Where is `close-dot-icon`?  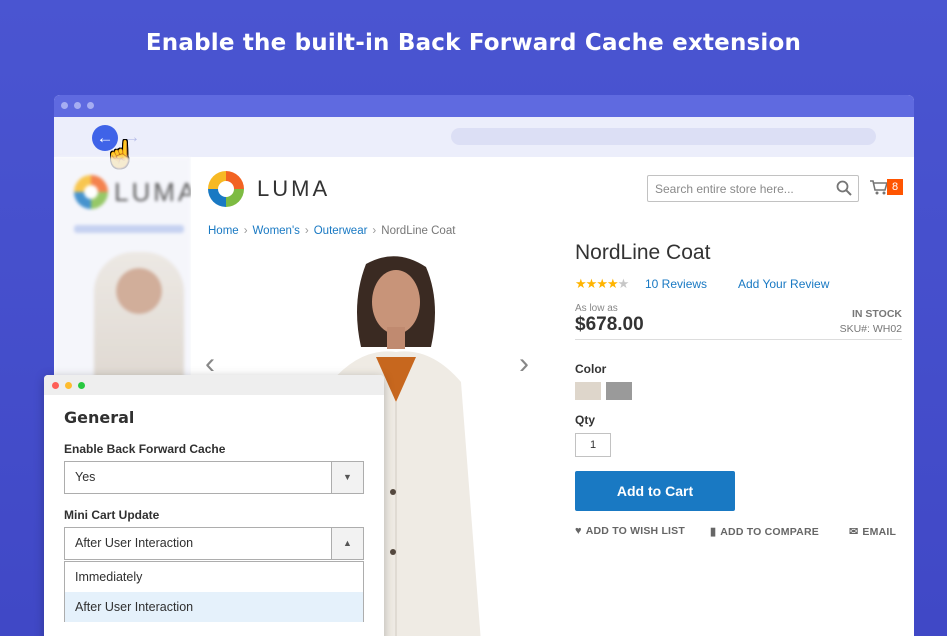 close-dot-icon is located at coordinates (55, 385).